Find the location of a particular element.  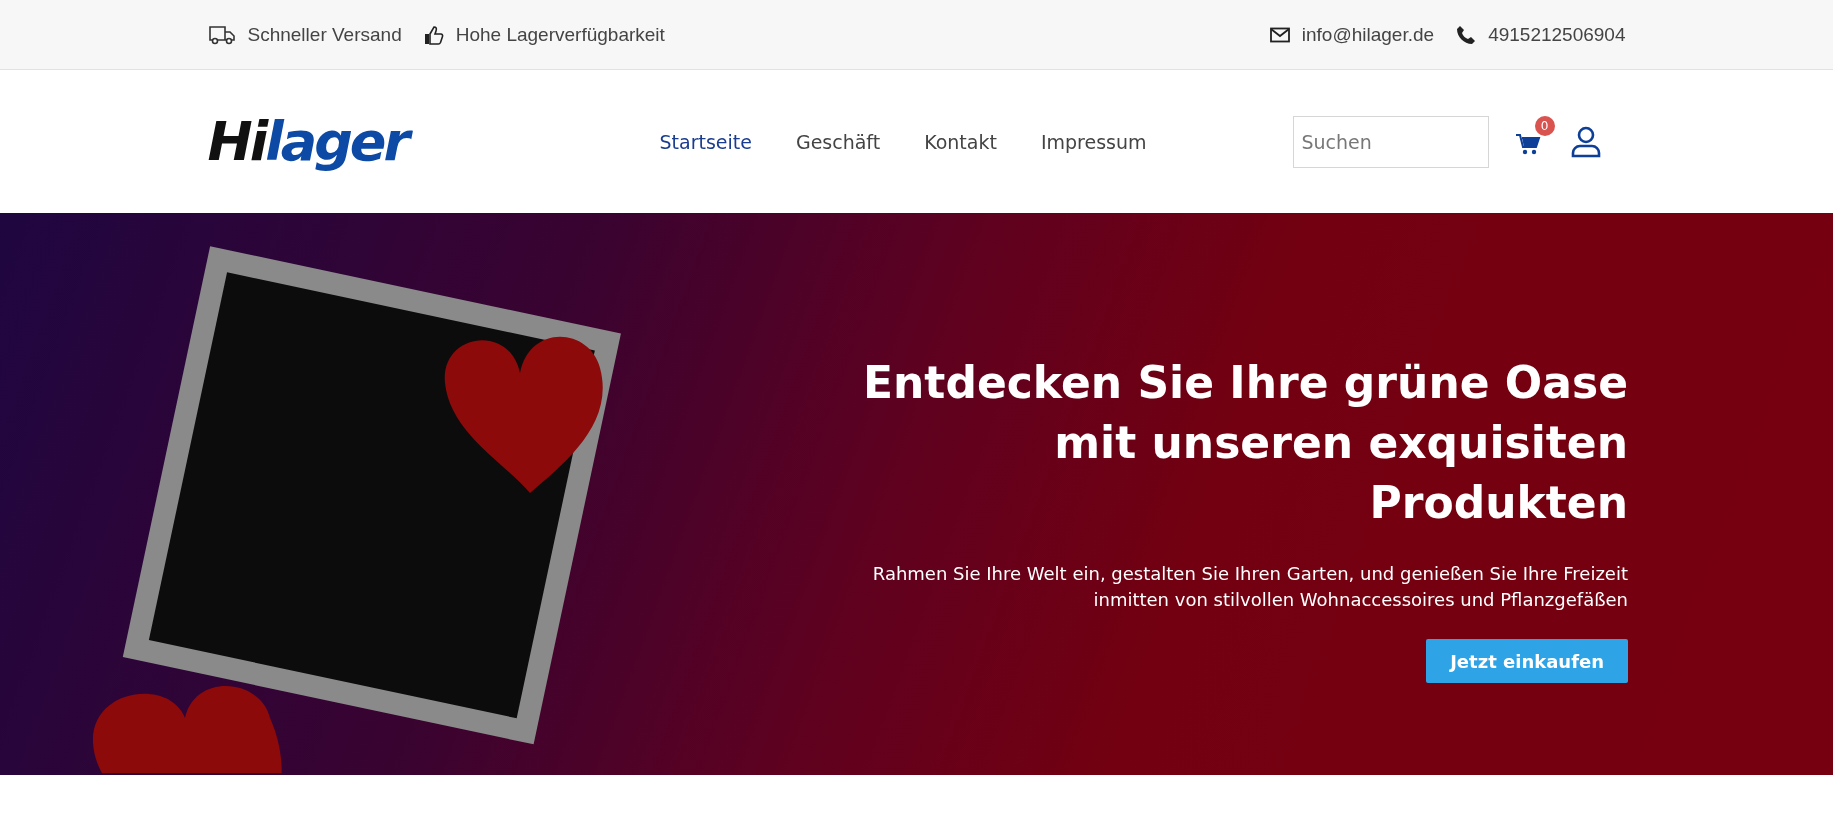

cart-icon is located at coordinates (1527, 143).